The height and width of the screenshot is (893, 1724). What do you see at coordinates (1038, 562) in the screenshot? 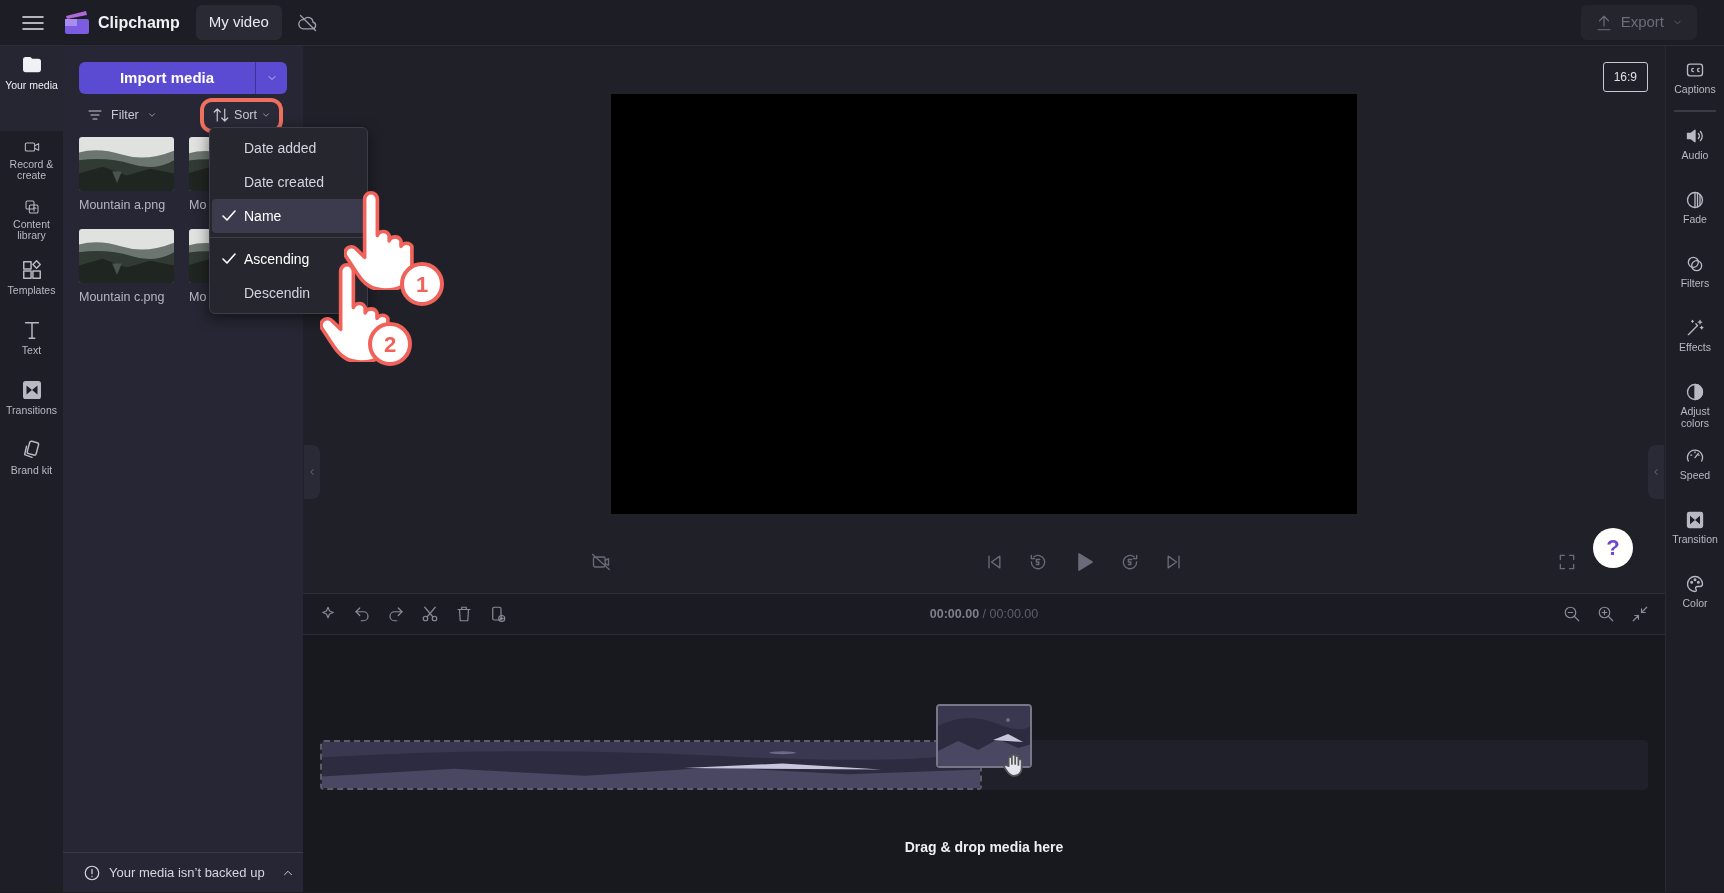
I see `rewind-icon` at bounding box center [1038, 562].